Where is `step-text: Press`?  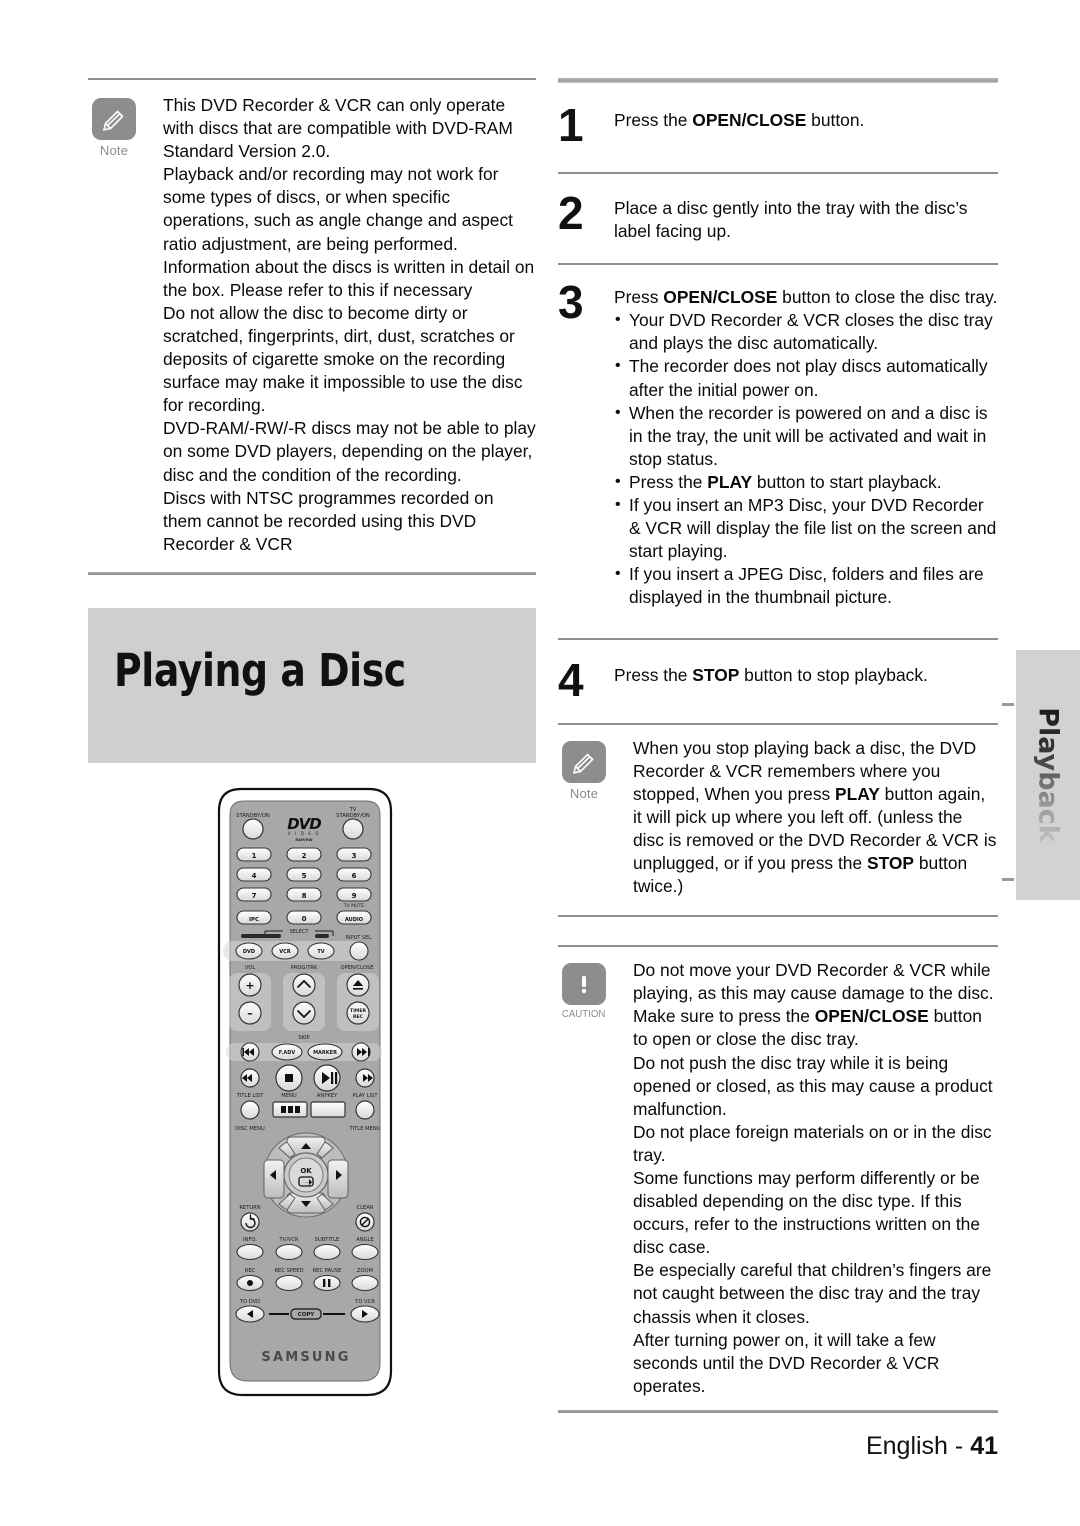 step-text: Press is located at coordinates (639, 297).